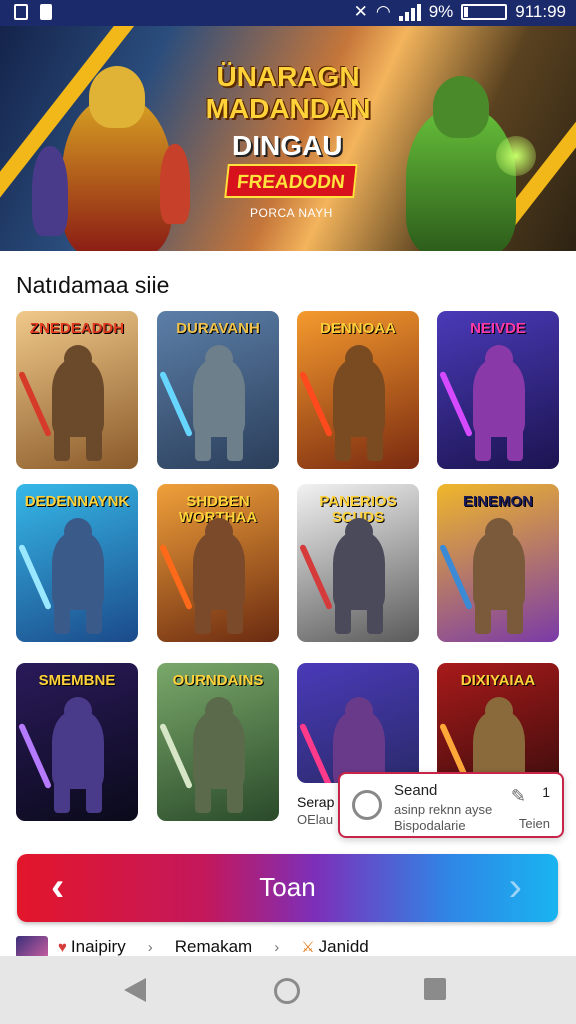 This screenshot has height=1024, width=576. Describe the element at coordinates (358, 563) in the screenshot. I see `game-card: PANERIOS SCUDS` at that location.